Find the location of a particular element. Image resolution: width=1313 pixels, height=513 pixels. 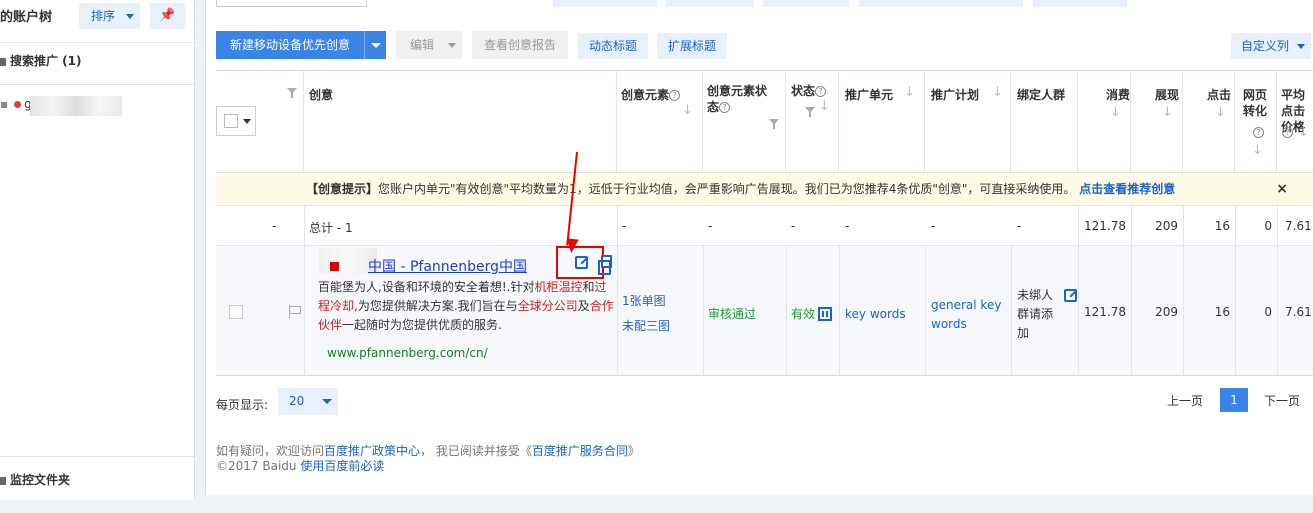

header-element-status-label: 创意元素状态 is located at coordinates (737, 99).